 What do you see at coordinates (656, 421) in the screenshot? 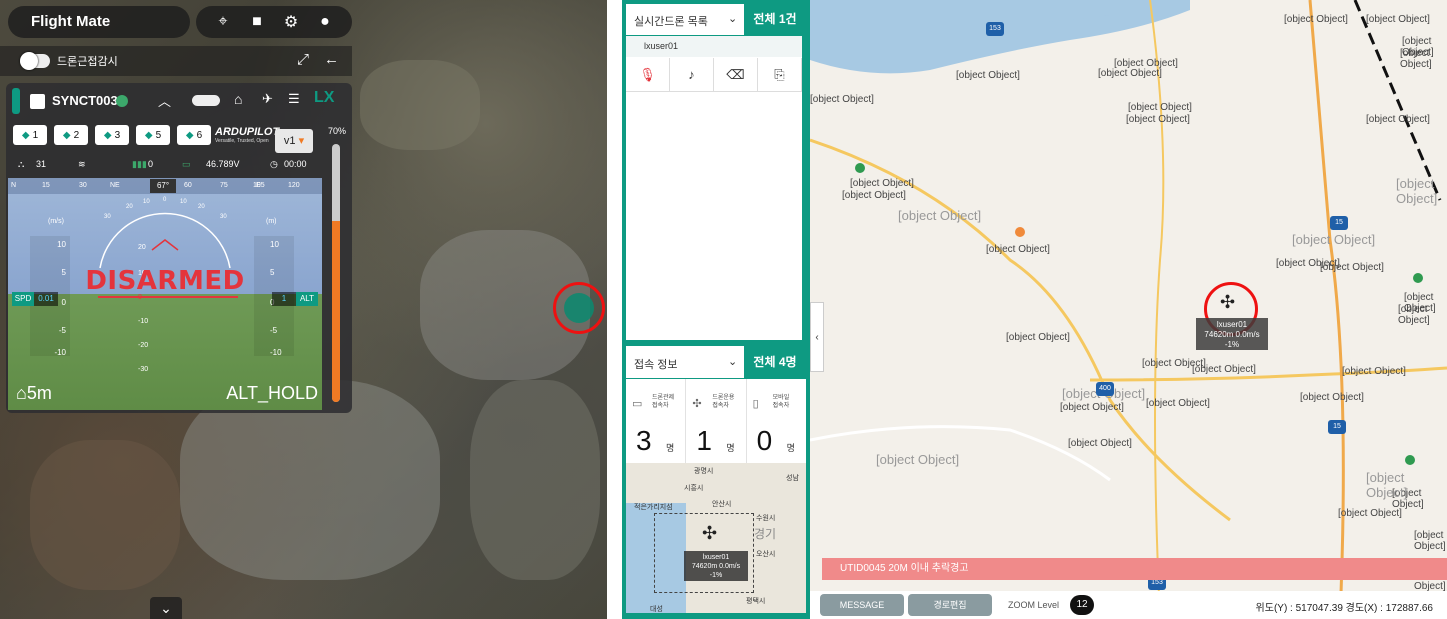
I see `control-users-cell: ▭ 드론관제 접속자 3 명` at bounding box center [656, 421].